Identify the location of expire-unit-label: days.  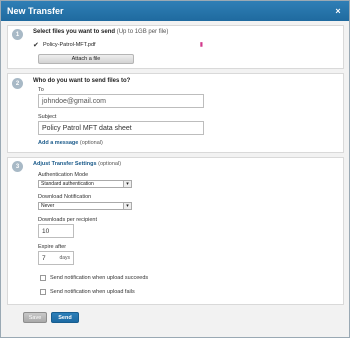
(64, 258).